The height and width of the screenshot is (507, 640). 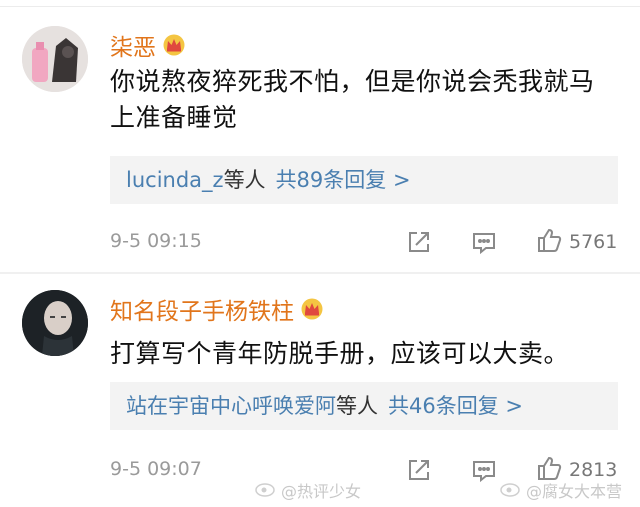 I want to click on timestamp: 9-5 09:15, so click(x=156, y=241).